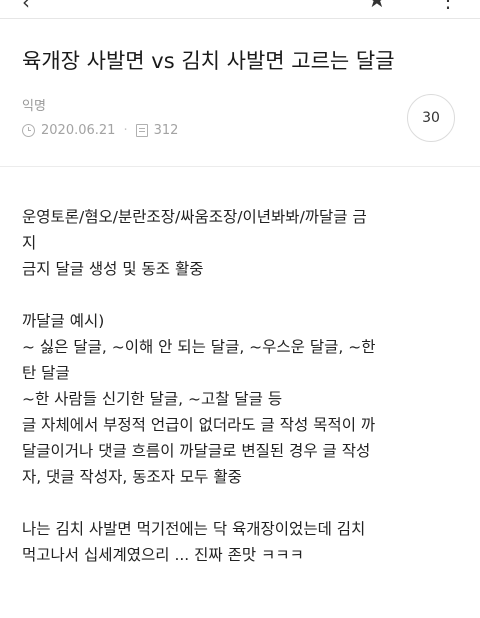  I want to click on body-line: 금지 달글 생성 및 동조 활중, so click(113, 269).